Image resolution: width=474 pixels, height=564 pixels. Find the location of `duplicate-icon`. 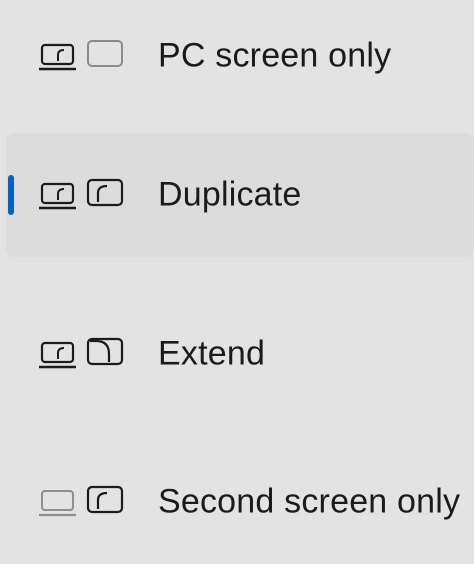

duplicate-icon is located at coordinates (81, 194).